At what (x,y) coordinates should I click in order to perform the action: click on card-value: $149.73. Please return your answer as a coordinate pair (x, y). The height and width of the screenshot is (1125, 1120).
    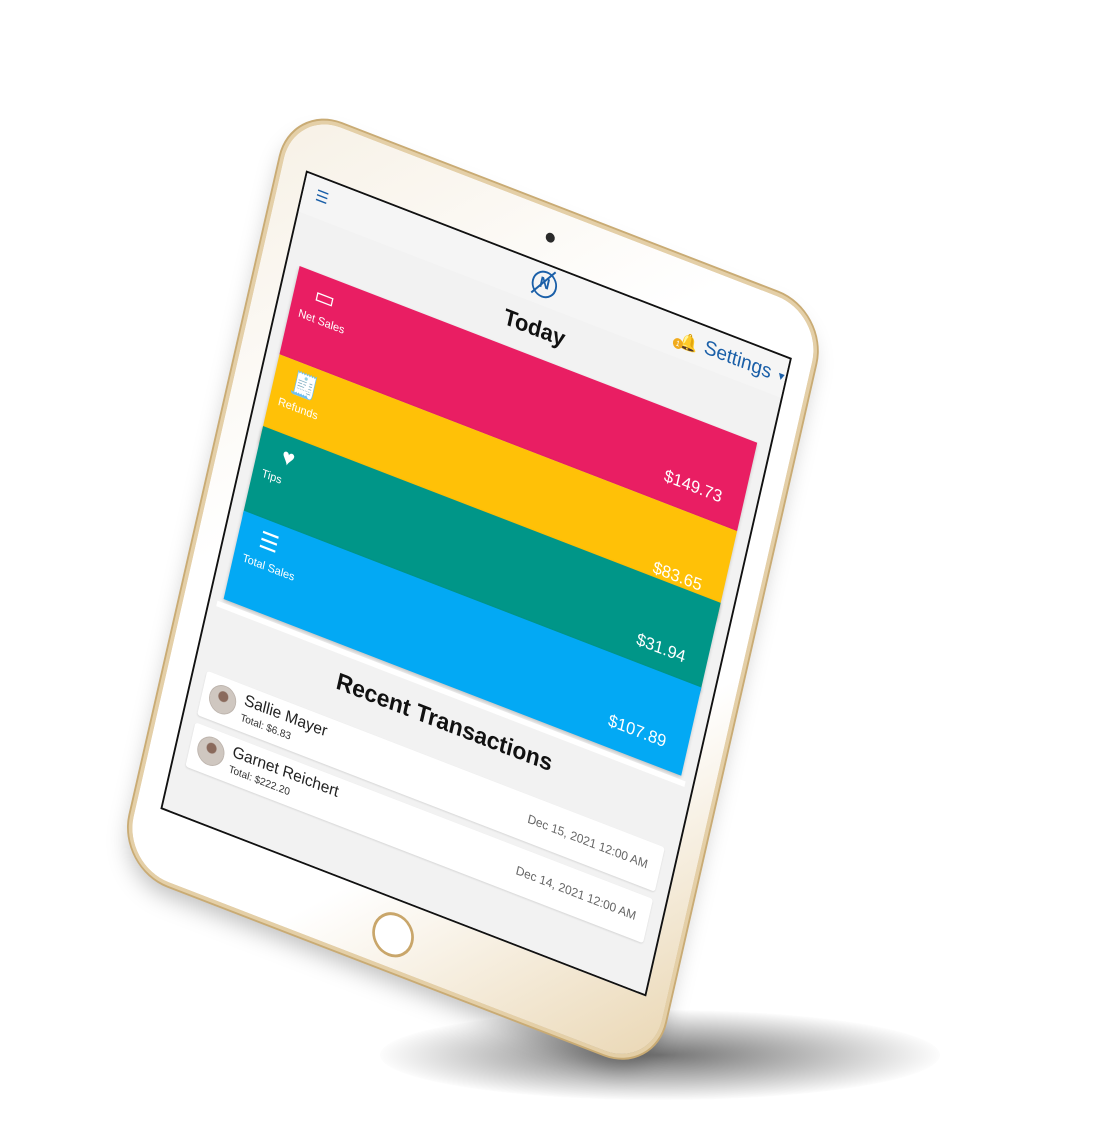
    Looking at the image, I should click on (693, 486).